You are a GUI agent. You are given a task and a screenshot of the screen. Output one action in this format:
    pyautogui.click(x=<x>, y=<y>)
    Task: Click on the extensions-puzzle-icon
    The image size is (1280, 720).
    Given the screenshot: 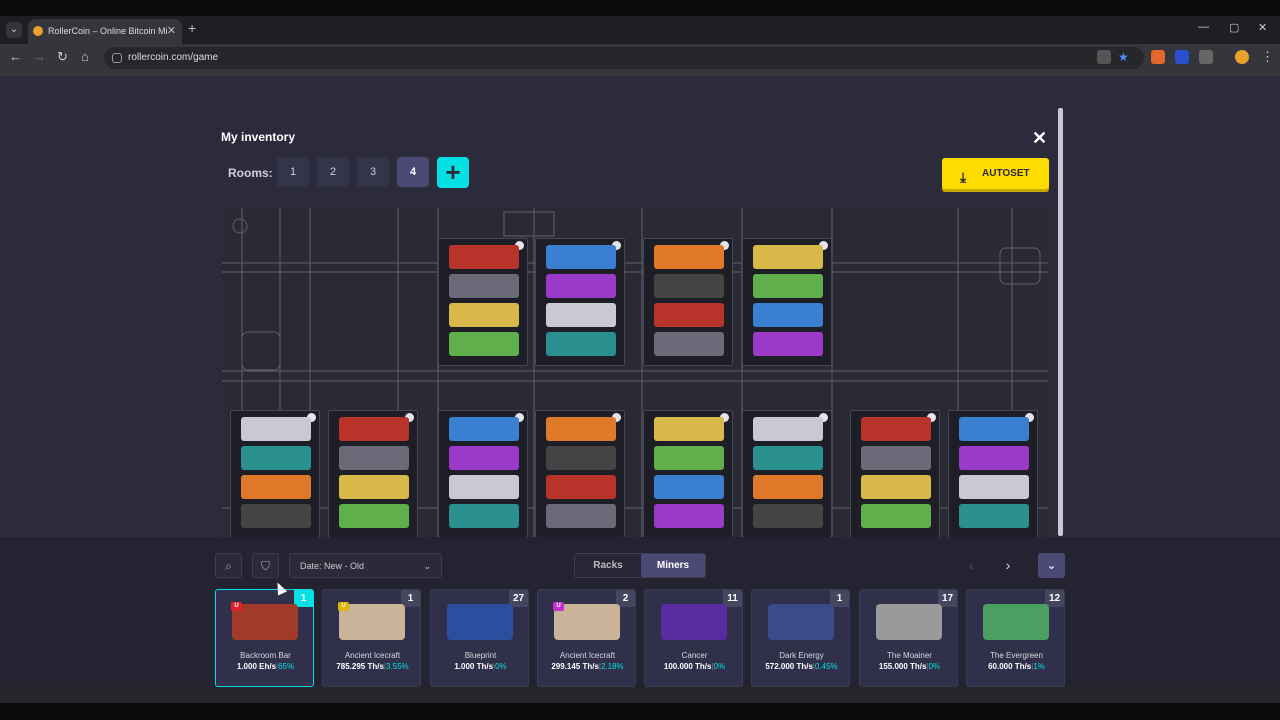 What is the action you would take?
    pyautogui.click(x=1206, y=57)
    